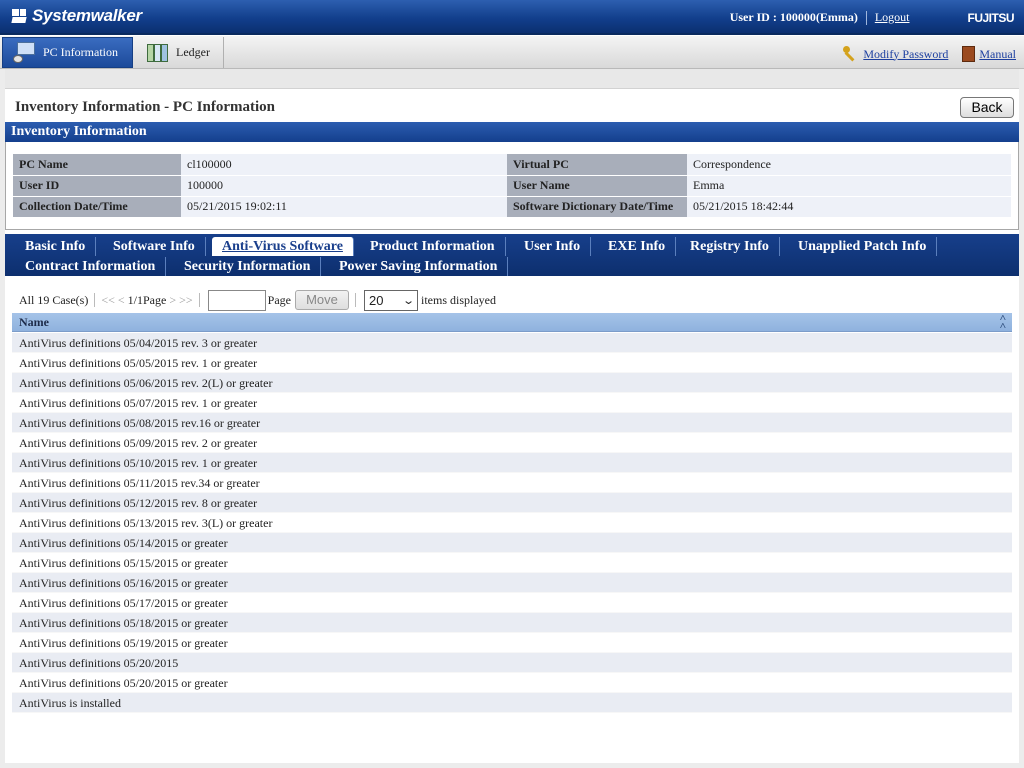 The image size is (1024, 768). I want to click on ledger-icon, so click(158, 53).